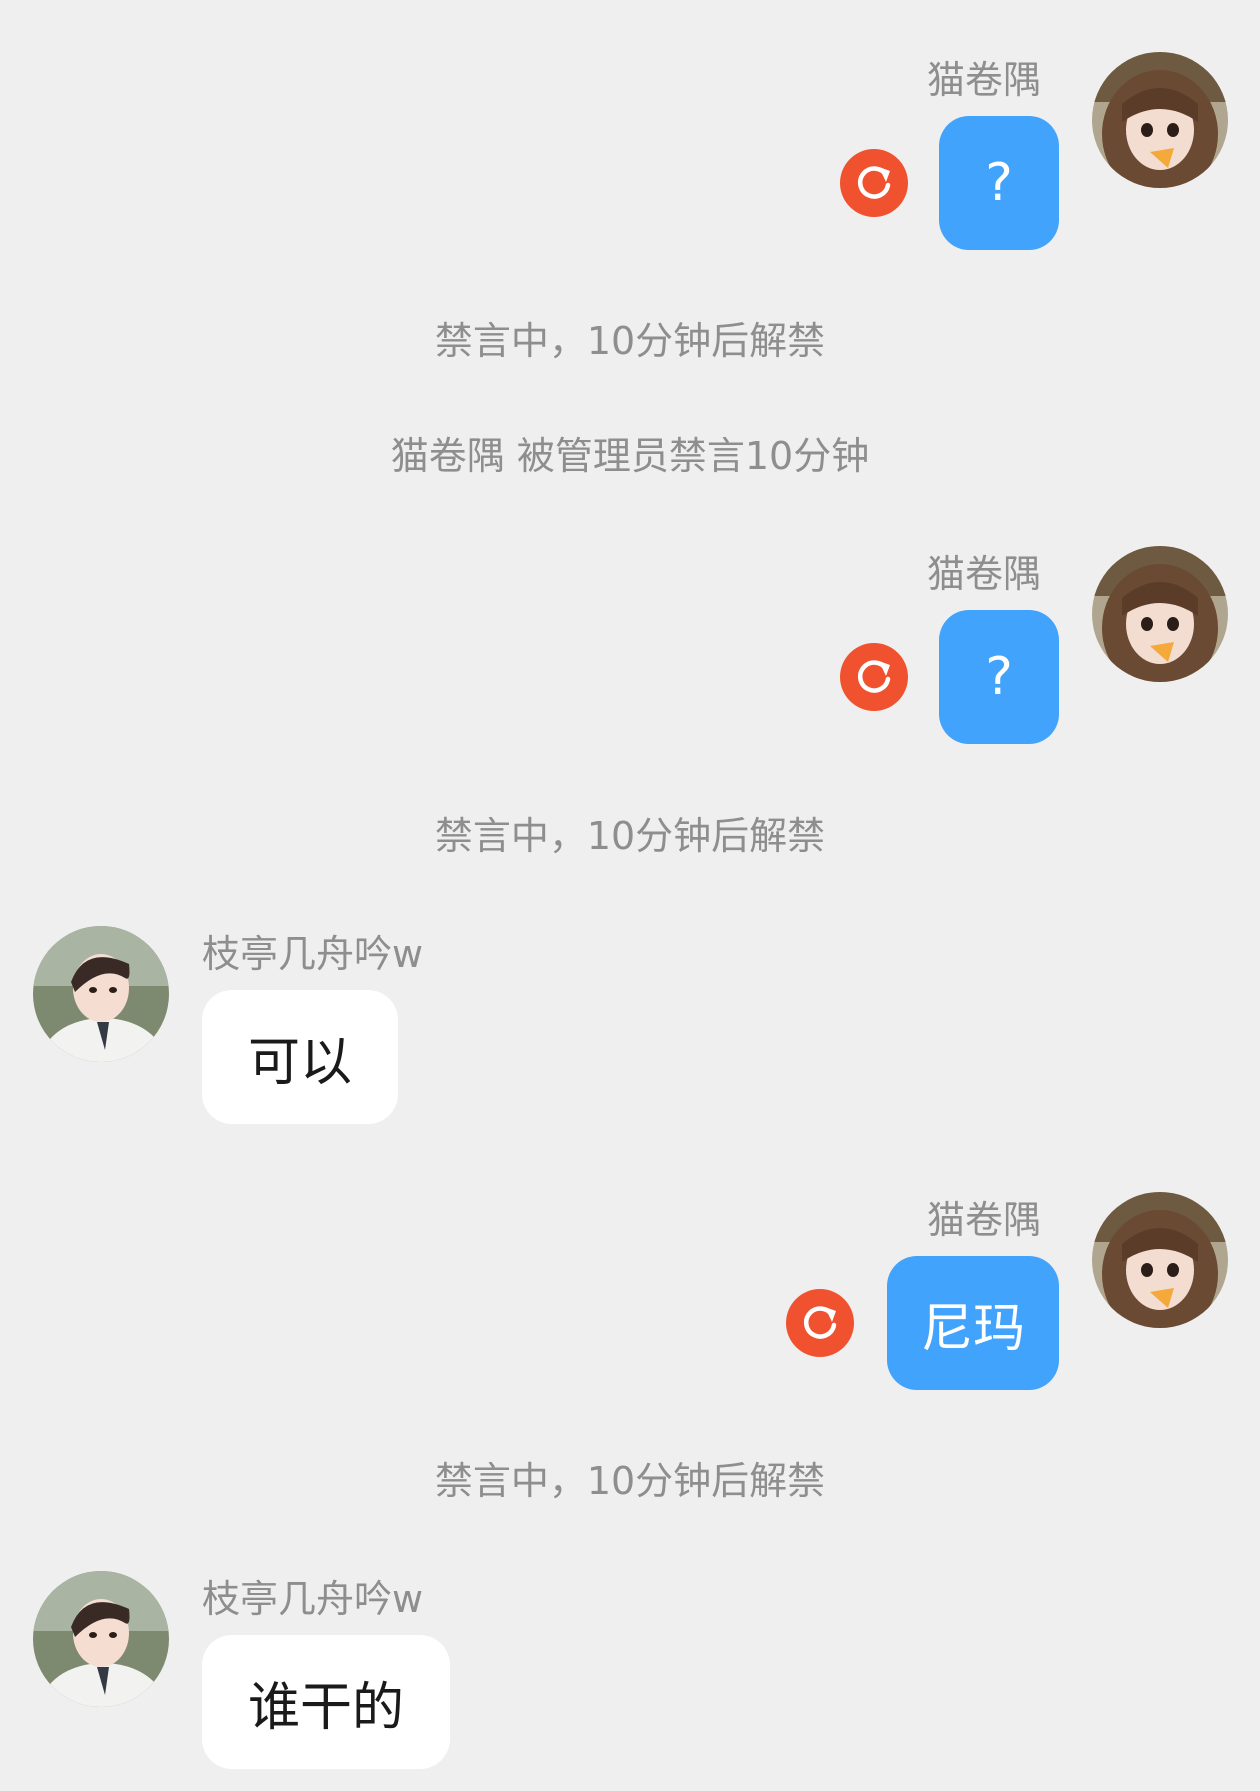 The image size is (1260, 1791). Describe the element at coordinates (630, 456) in the screenshot. I see `system-notice: 猫卷隅 被管理员禁言10分钟` at that location.